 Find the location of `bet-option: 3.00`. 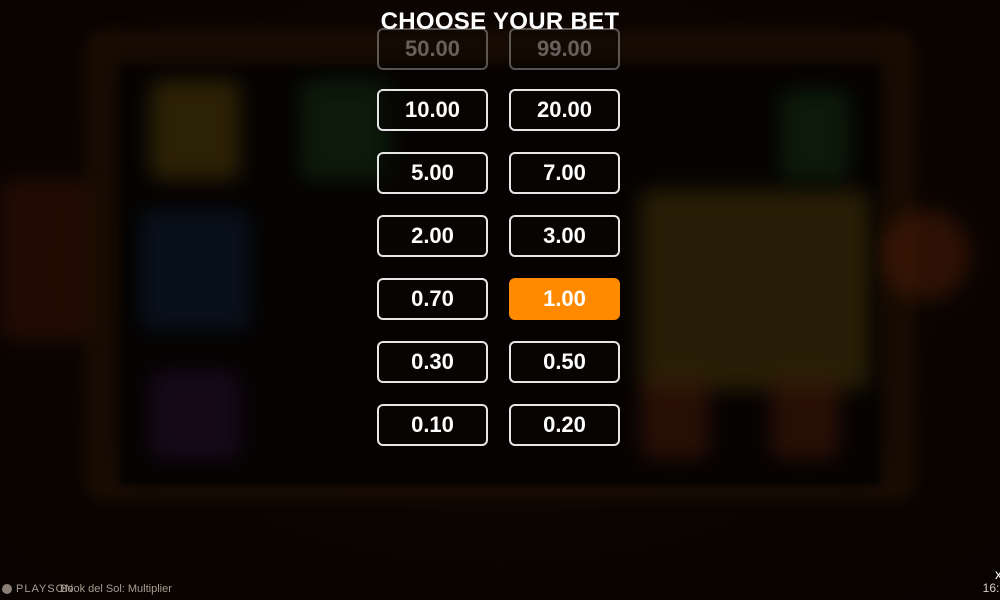

bet-option: 3.00 is located at coordinates (564, 236).